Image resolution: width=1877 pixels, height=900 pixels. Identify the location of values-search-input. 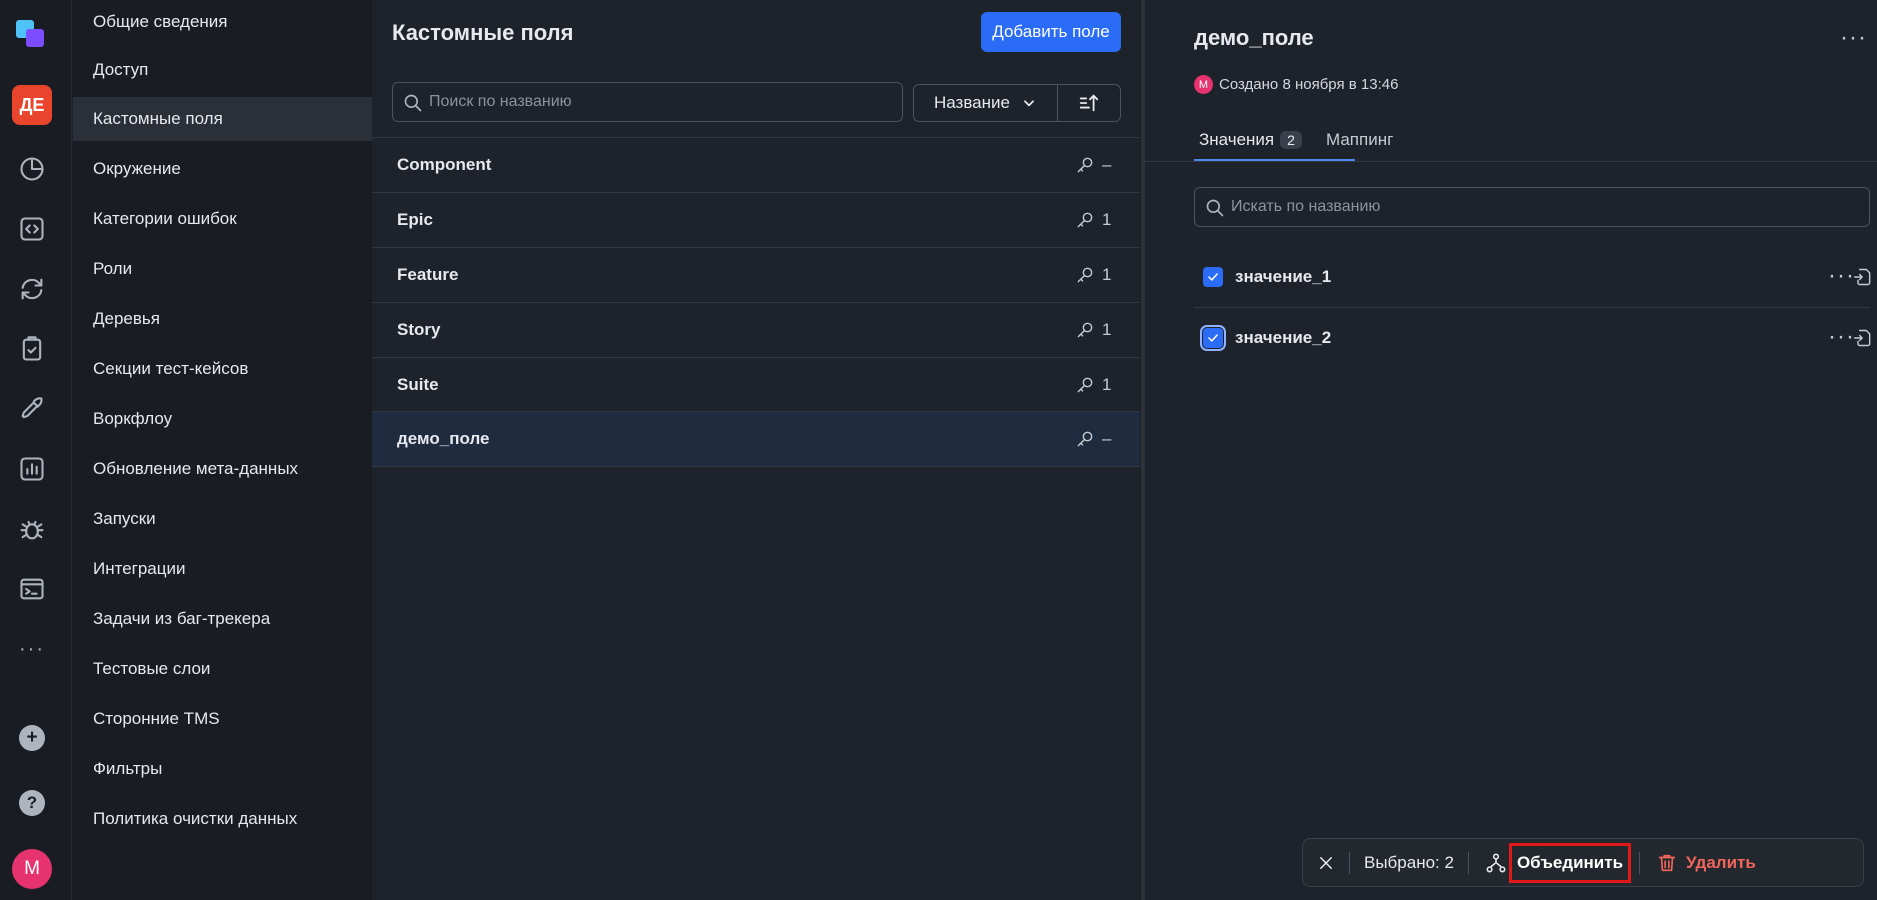
(1550, 207).